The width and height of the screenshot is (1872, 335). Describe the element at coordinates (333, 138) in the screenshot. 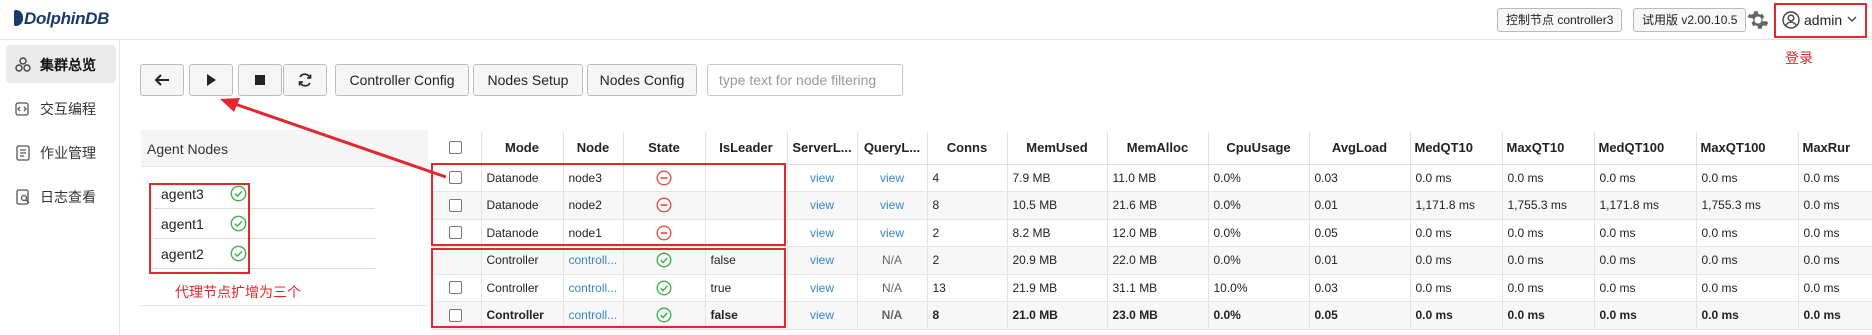

I see `annotation-arrow` at that location.